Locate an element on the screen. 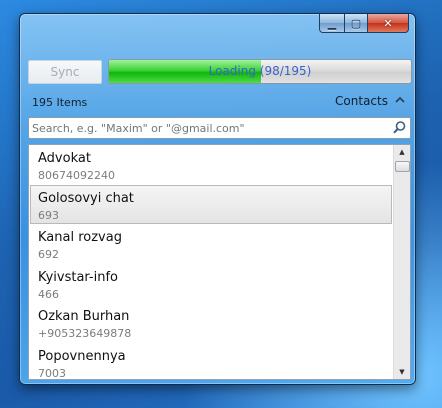 This screenshot has width=442, height=408. contact-name: Advokat is located at coordinates (64, 158).